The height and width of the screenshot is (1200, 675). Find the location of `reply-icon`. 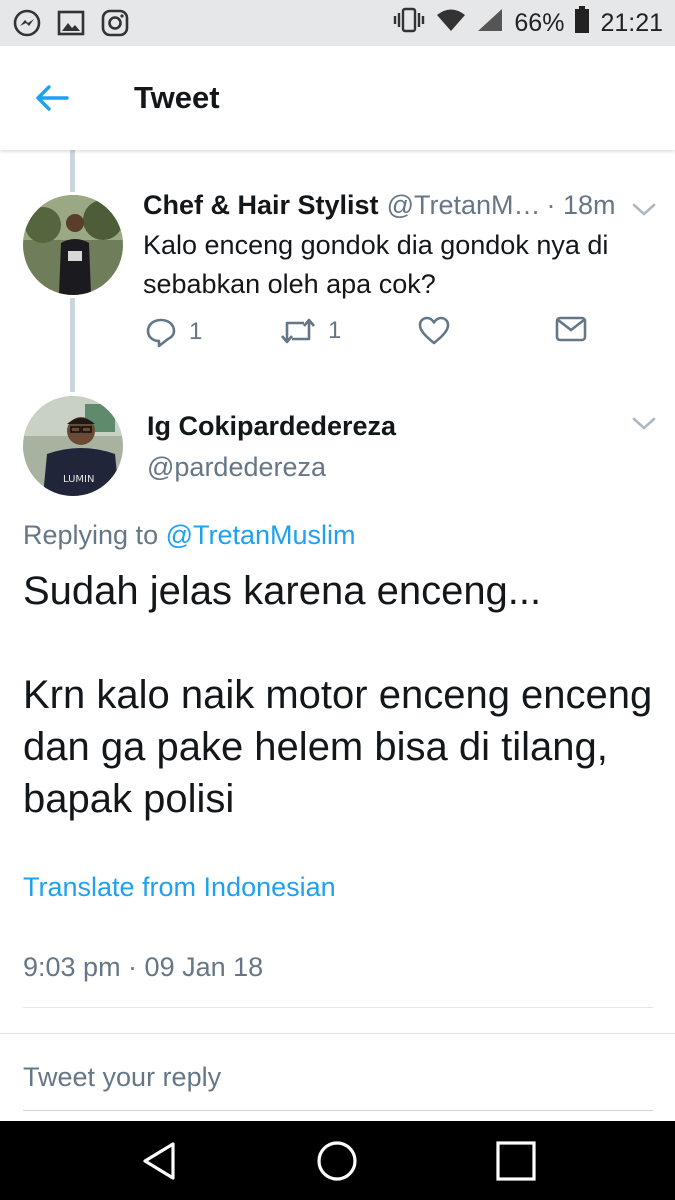

reply-icon is located at coordinates (161, 333).